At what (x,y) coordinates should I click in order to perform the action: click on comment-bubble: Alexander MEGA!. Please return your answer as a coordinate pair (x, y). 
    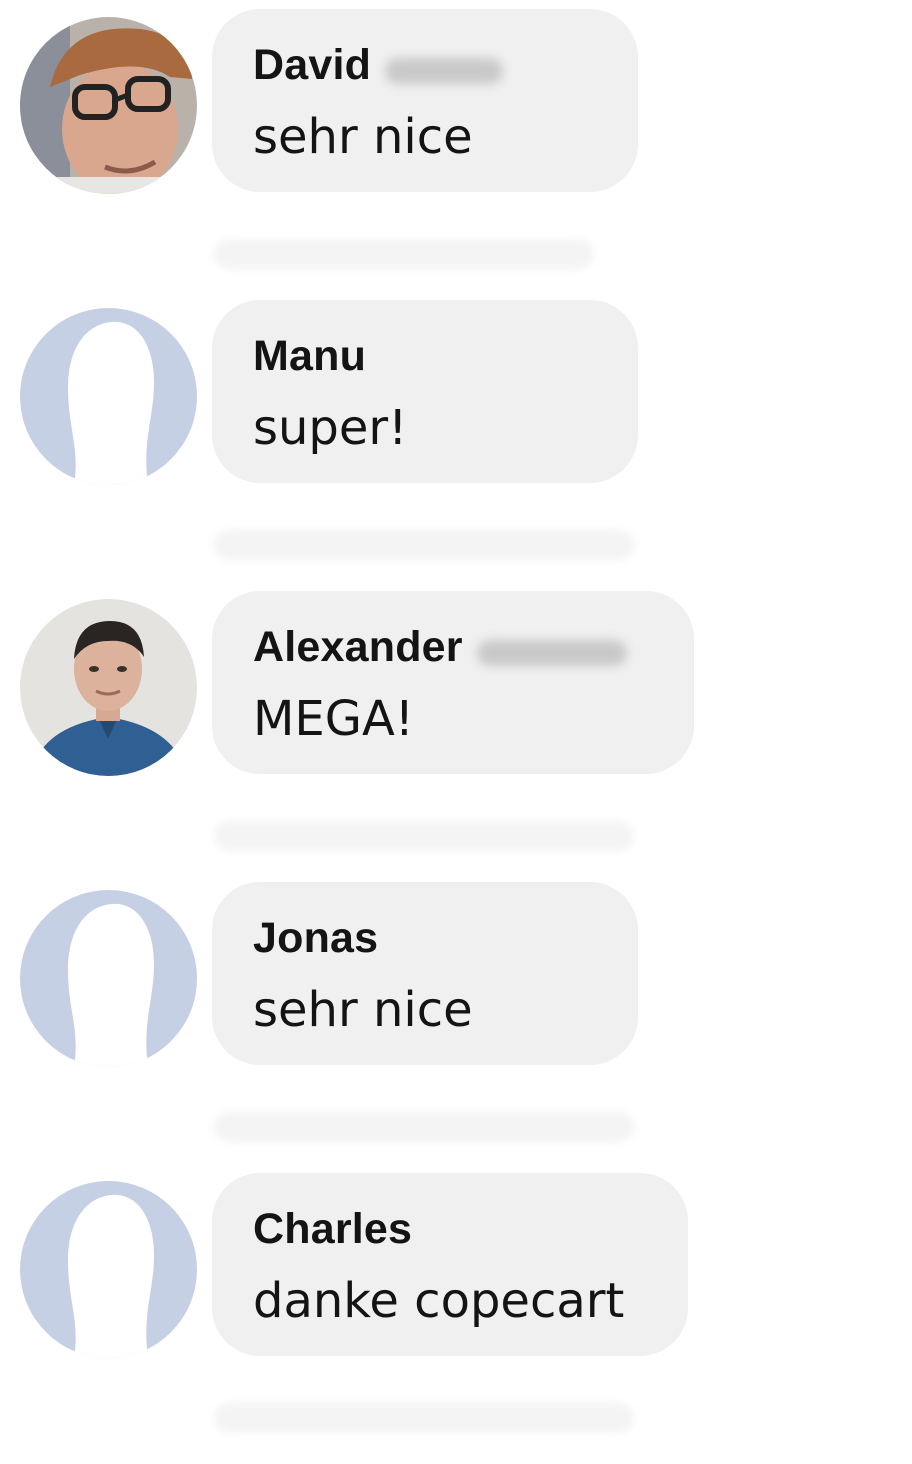
    Looking at the image, I should click on (453, 682).